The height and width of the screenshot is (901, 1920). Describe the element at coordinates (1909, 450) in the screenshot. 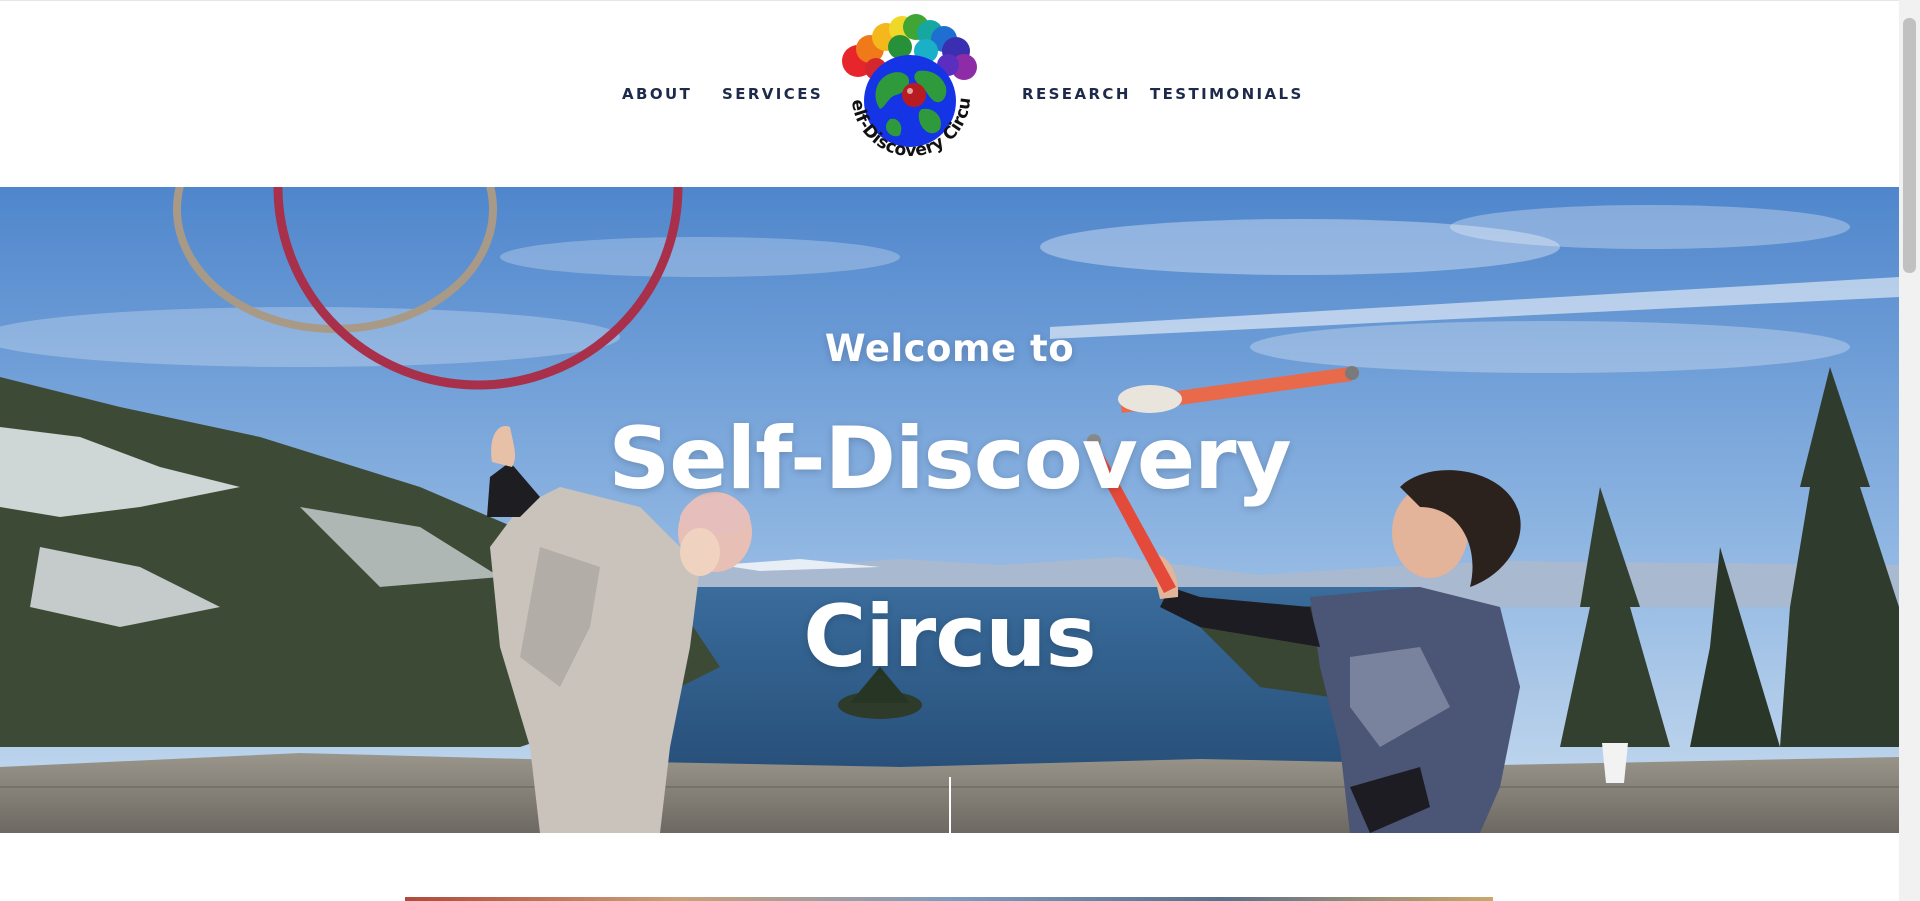

I see `page-scrollbar` at that location.